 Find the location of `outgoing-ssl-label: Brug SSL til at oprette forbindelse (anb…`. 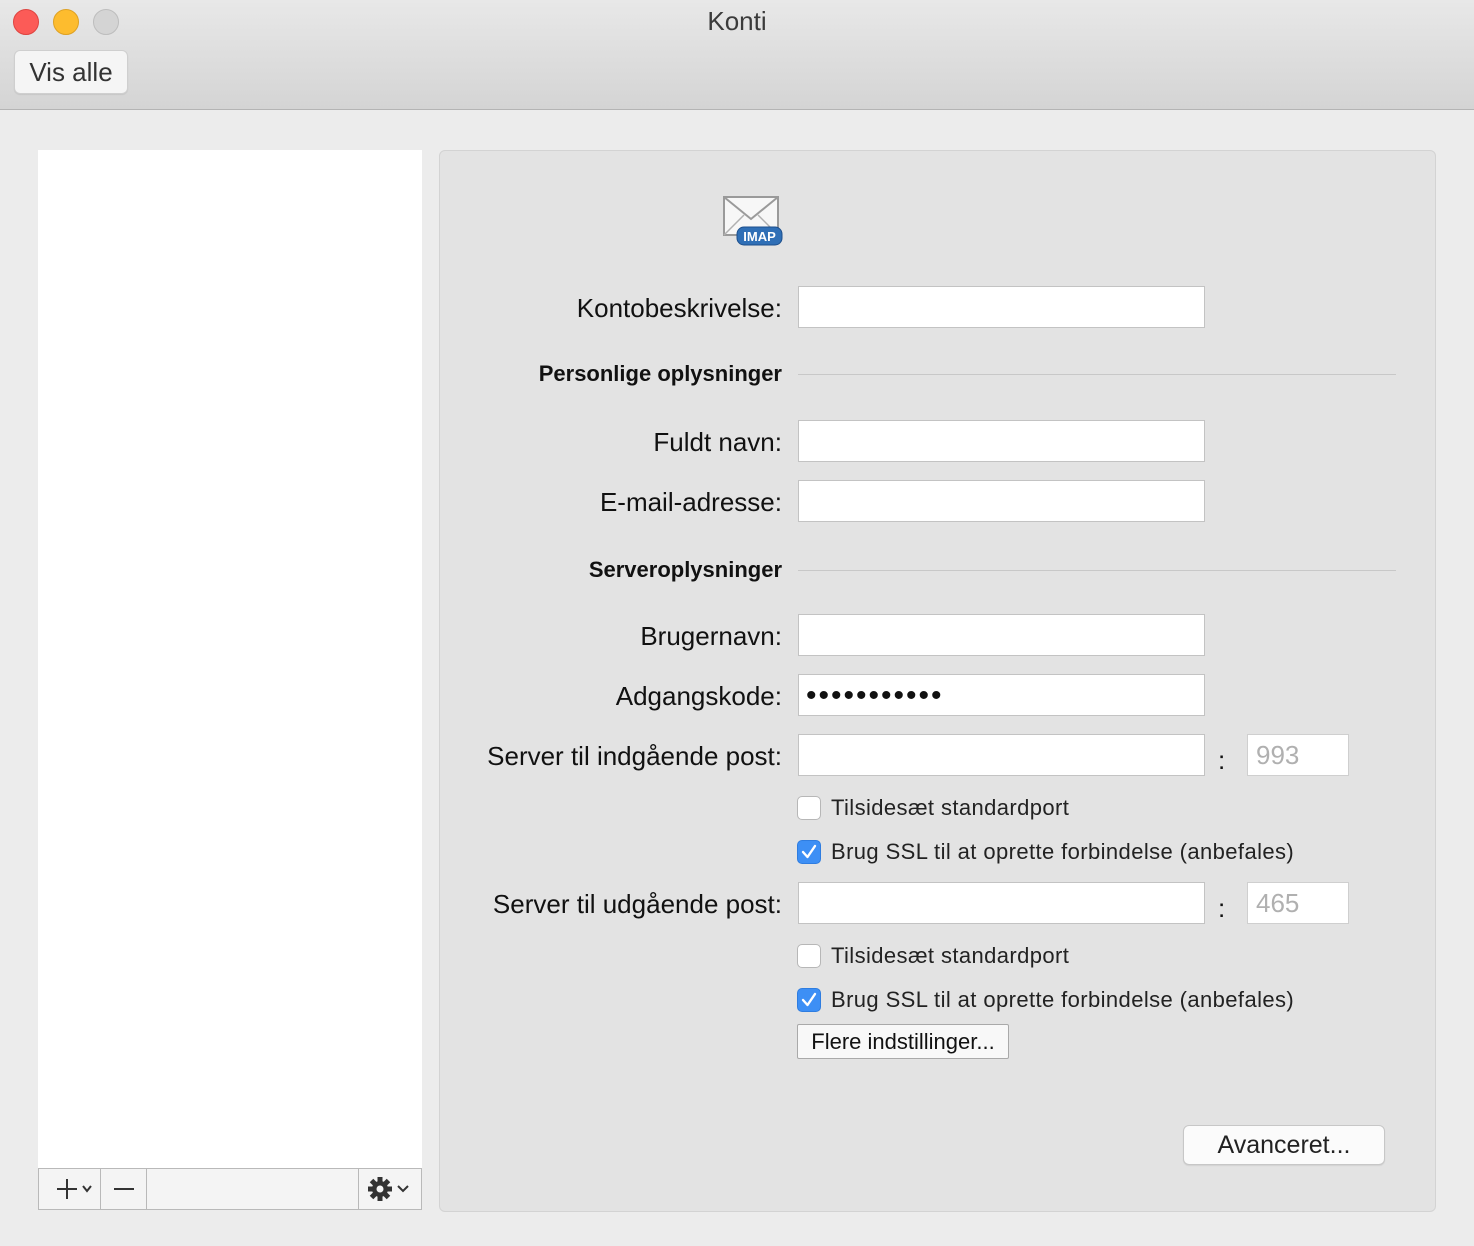

outgoing-ssl-label: Brug SSL til at oprette forbindelse (anb… is located at coordinates (1063, 999).